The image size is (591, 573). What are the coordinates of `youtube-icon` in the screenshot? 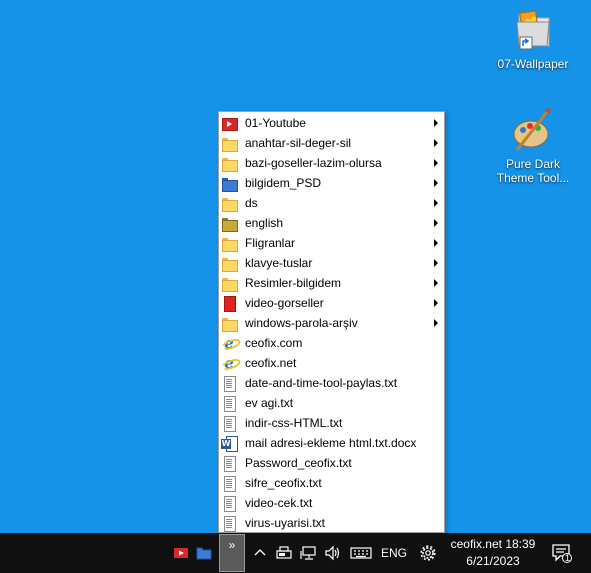 It's located at (181, 553).